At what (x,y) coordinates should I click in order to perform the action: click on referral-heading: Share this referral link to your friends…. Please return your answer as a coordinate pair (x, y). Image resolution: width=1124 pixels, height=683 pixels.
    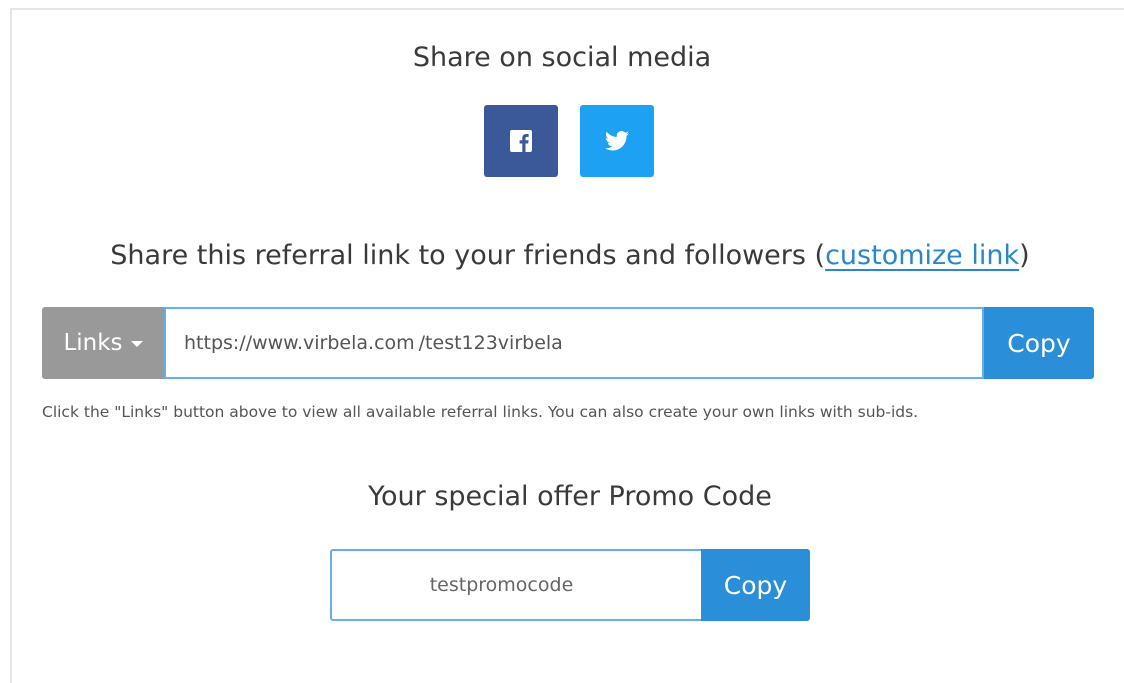
    Looking at the image, I should click on (562, 255).